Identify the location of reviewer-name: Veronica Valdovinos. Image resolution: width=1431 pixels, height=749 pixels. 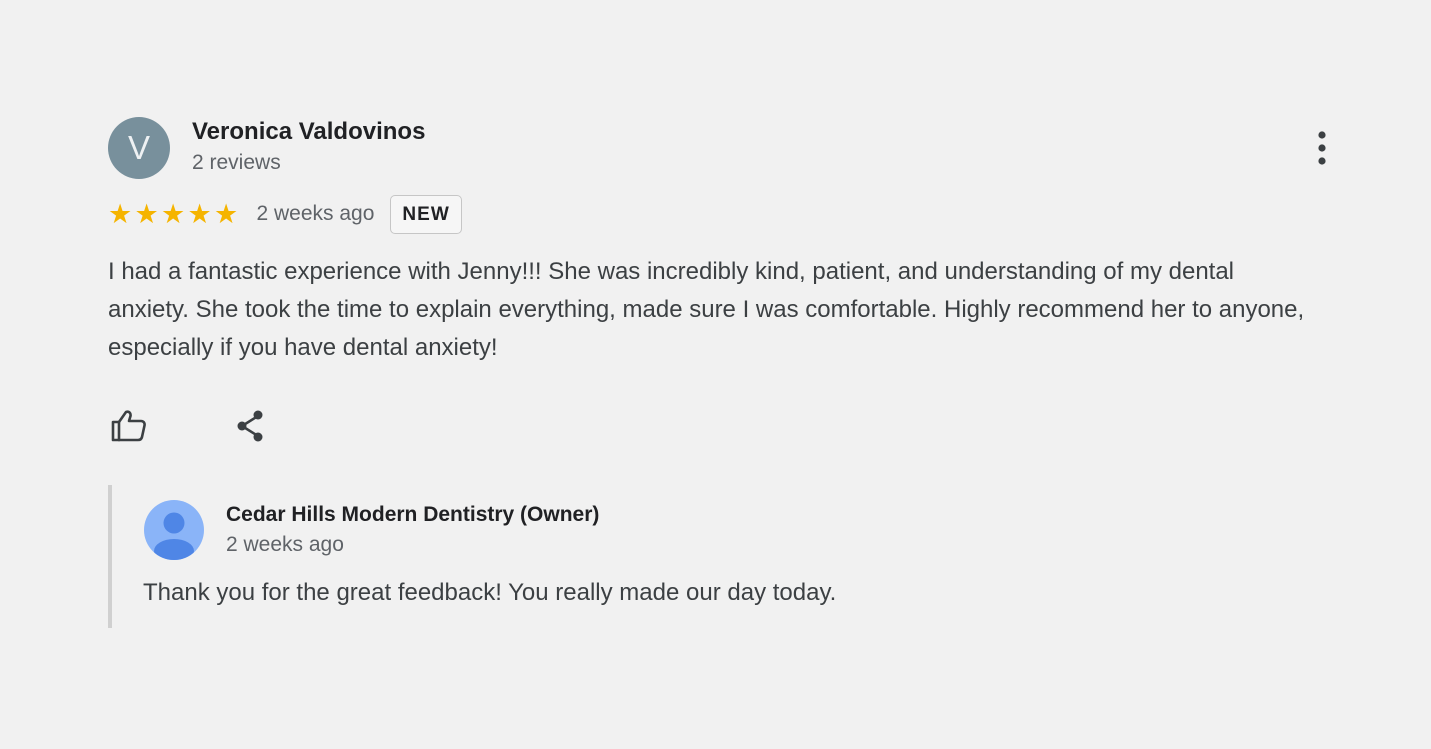
(308, 132).